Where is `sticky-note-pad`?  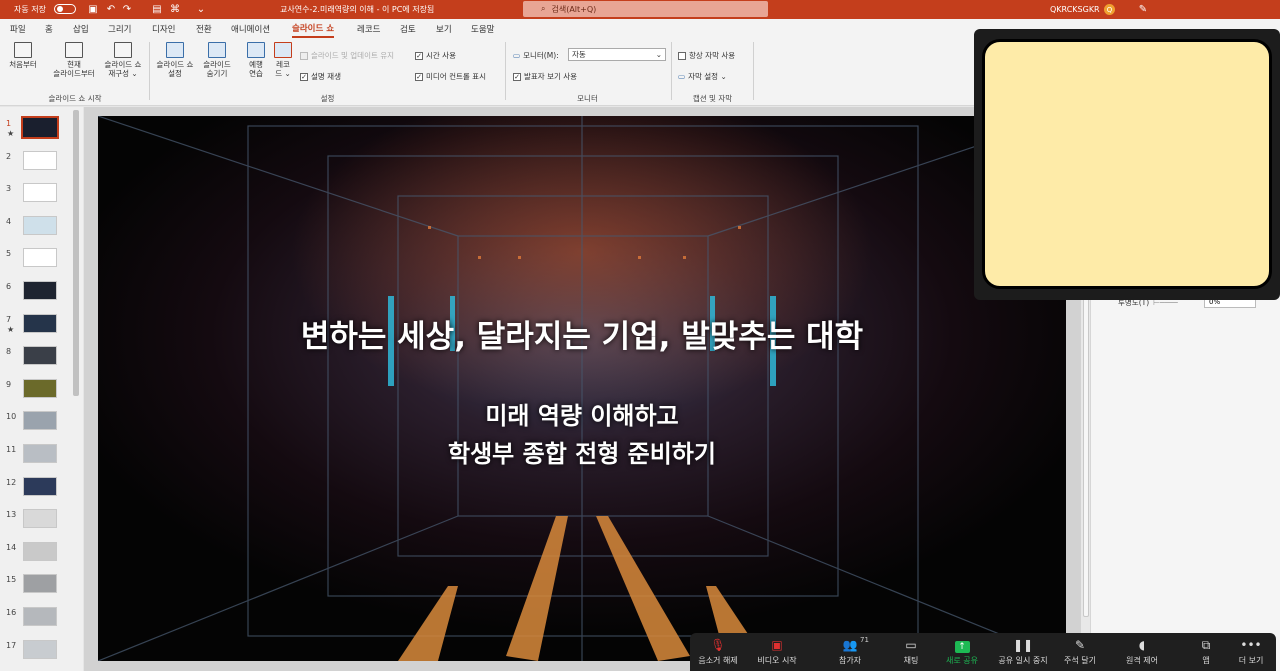
sticky-note-pad is located at coordinates (1127, 164).